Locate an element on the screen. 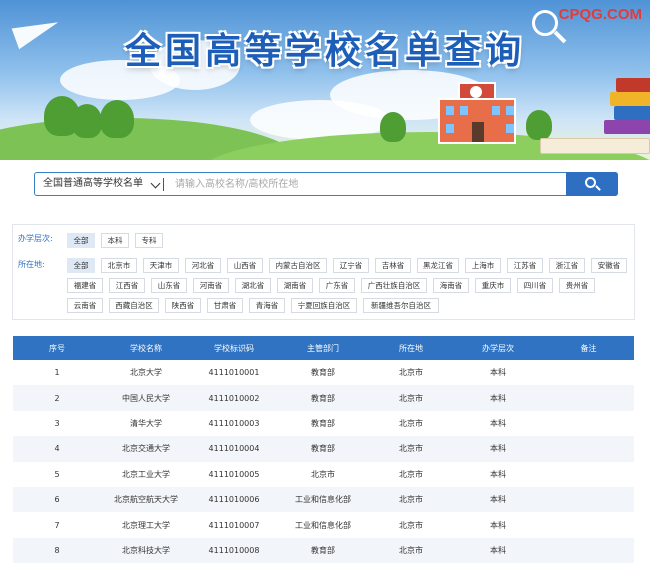  table-cell: 4111010006 is located at coordinates (234, 499).